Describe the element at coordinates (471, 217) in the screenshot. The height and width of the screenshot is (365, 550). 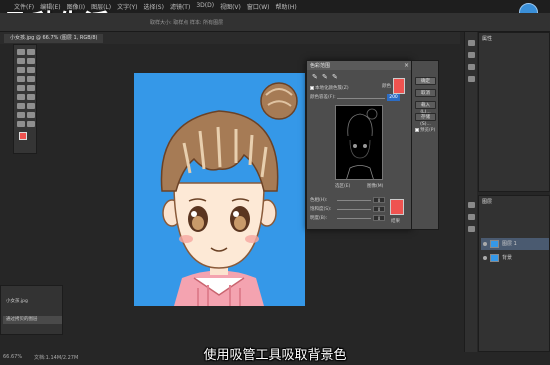
I see `channels-panel-icon` at that location.